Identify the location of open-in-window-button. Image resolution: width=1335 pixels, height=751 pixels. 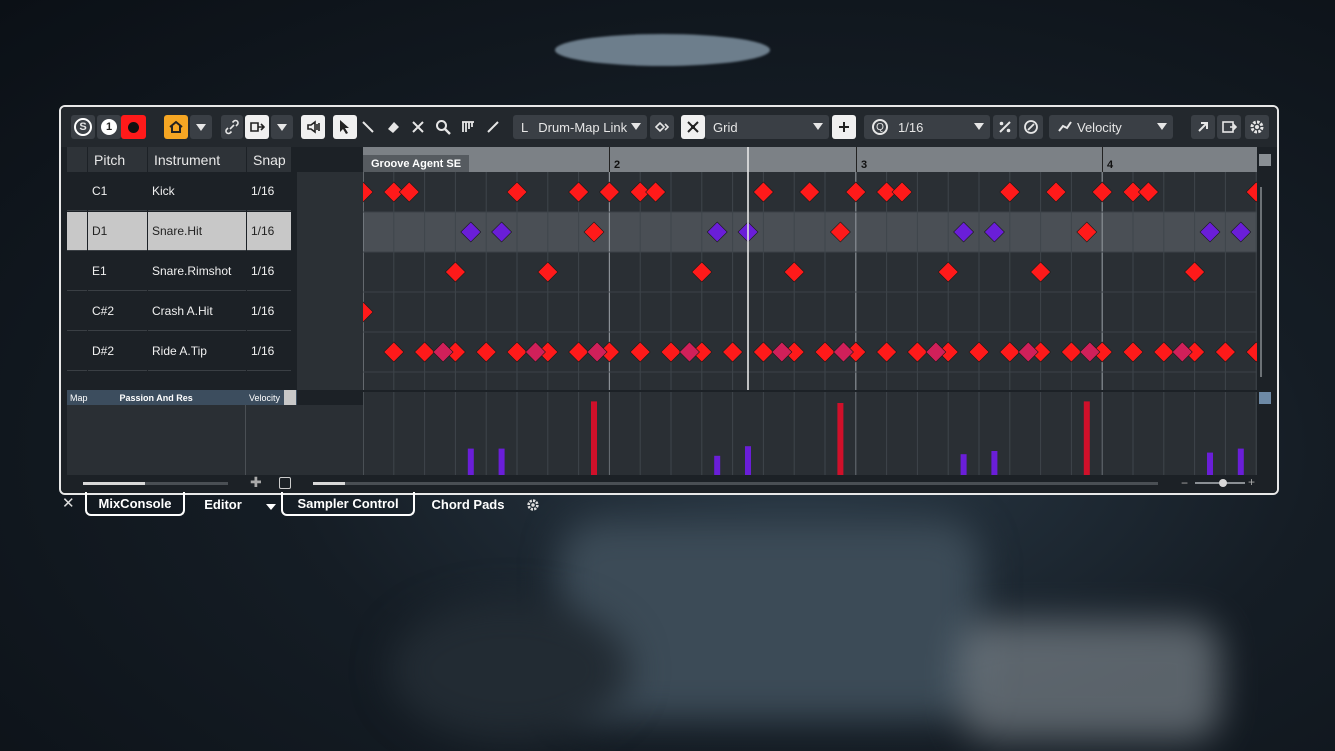
(1203, 127).